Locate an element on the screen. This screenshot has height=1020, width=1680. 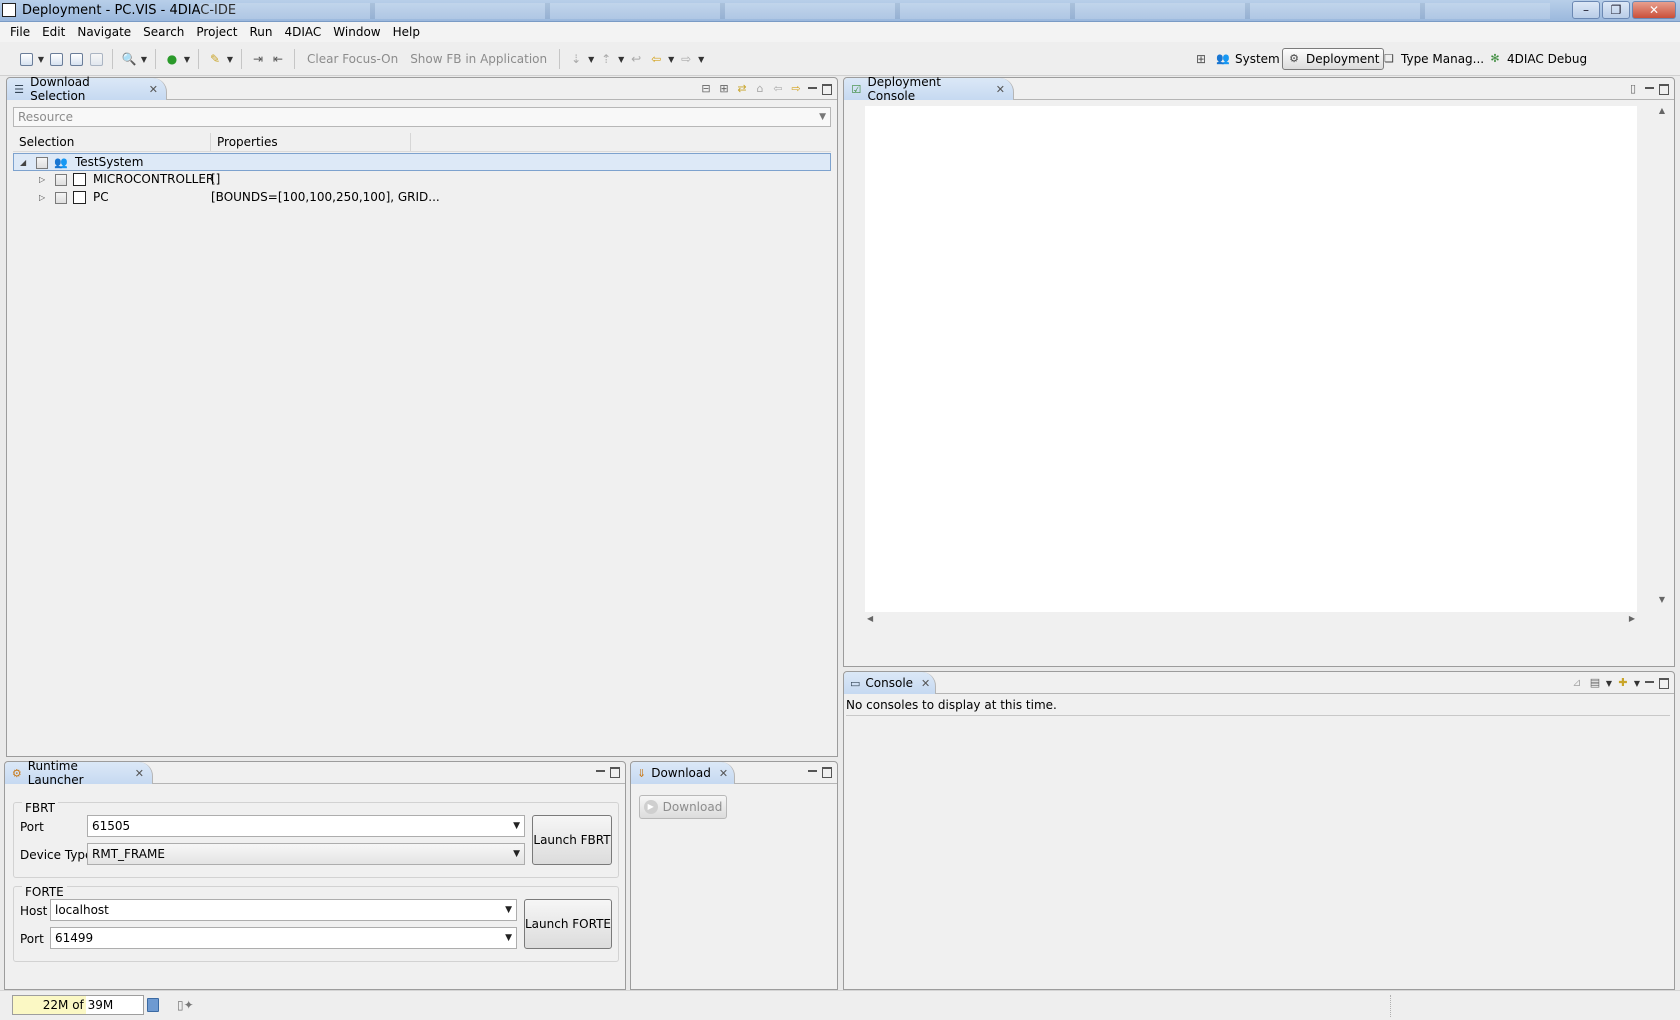
column-selection: Selection is located at coordinates (112, 142).